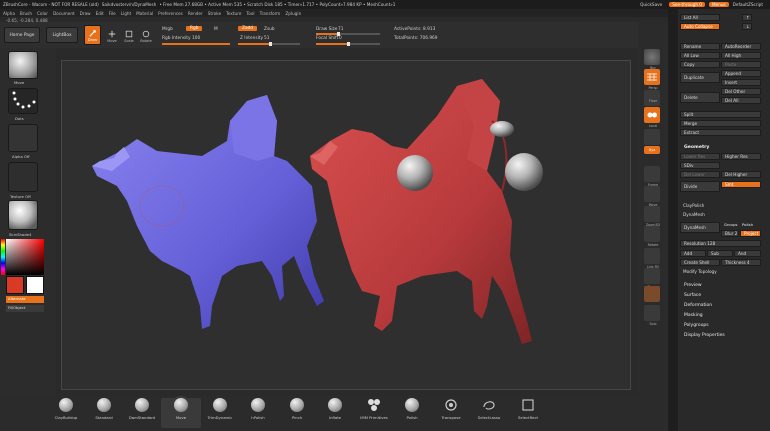 This screenshot has height=431, width=770. I want to click on brush-claybuildup: ClayBuildup, so click(66, 409).